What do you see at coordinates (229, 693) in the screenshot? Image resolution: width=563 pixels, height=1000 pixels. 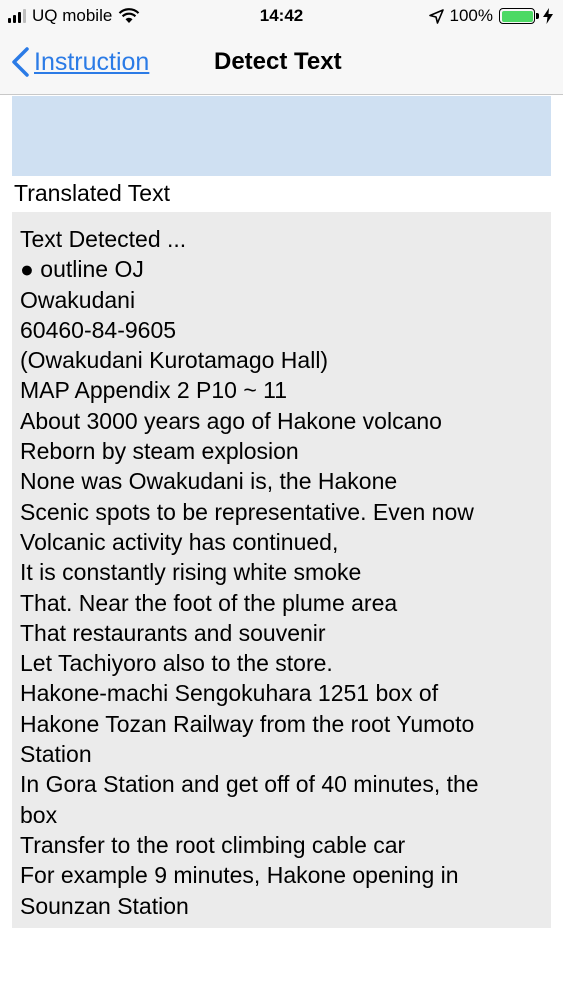 I see `translated-line: Hakone-machi Sengokuhara 1251 box of` at bounding box center [229, 693].